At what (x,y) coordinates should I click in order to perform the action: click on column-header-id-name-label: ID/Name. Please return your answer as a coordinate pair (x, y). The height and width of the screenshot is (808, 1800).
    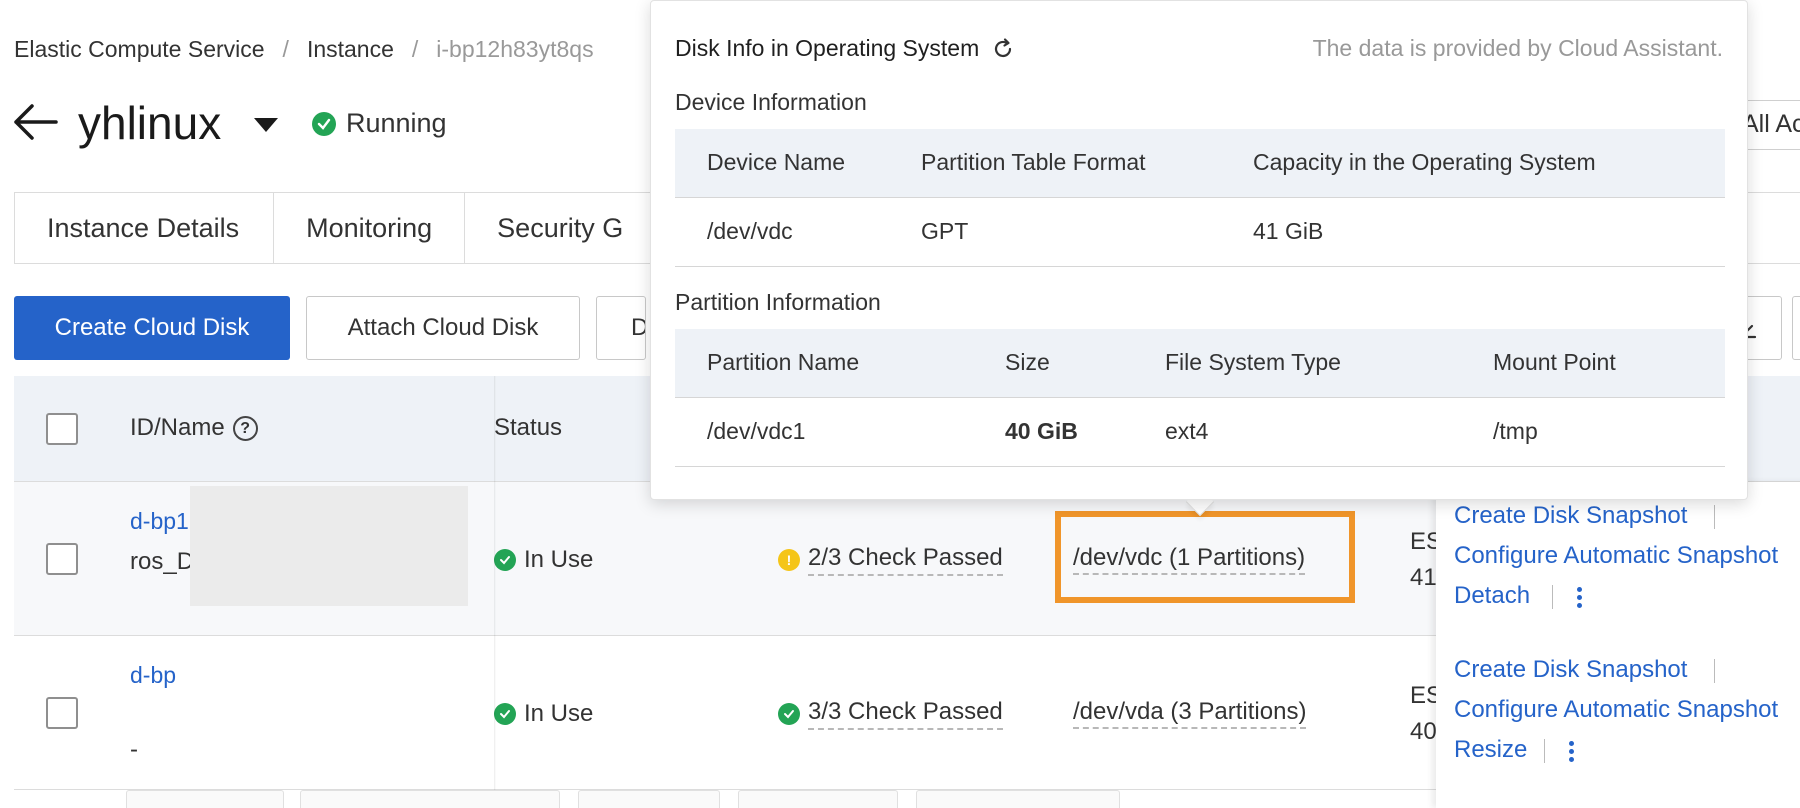
    Looking at the image, I should click on (177, 427).